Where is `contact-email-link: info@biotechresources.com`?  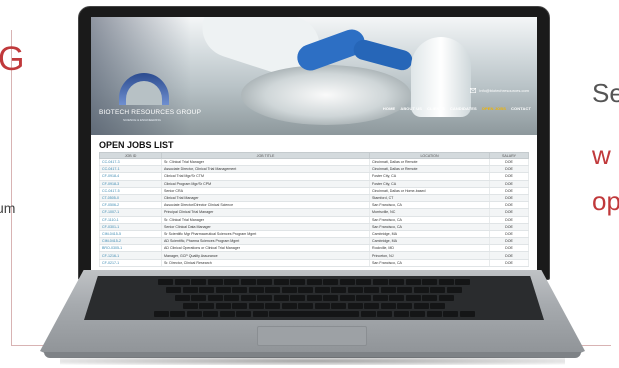
contact-email-link: info@biotechresources.com is located at coordinates (504, 90).